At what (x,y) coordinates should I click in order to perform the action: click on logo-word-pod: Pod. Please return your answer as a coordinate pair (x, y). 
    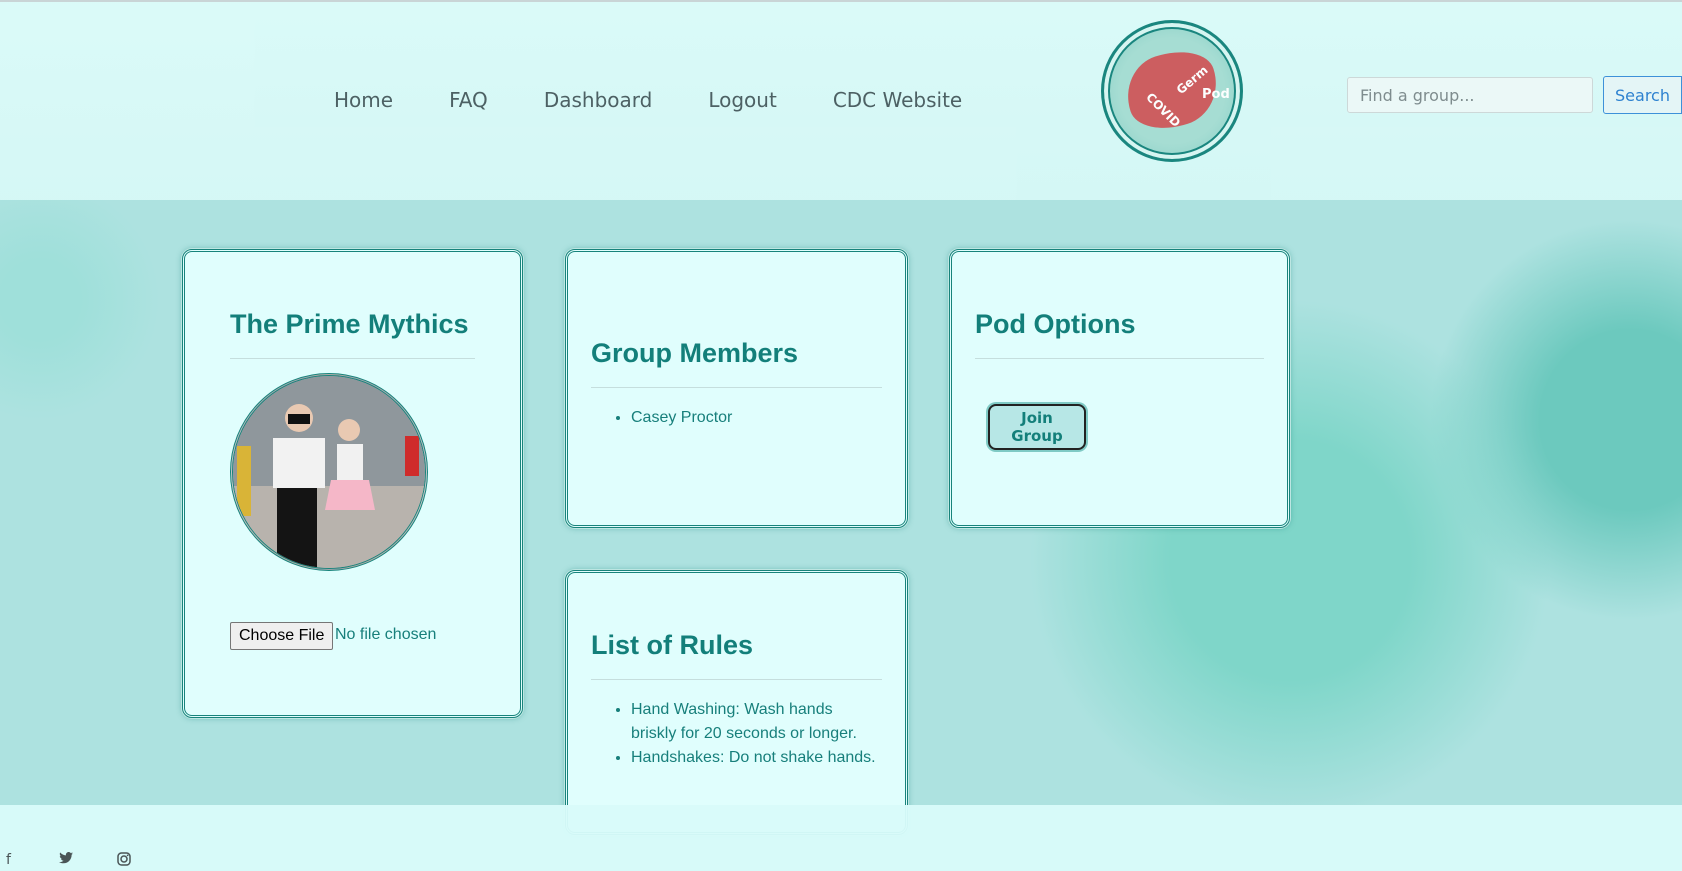
    Looking at the image, I should click on (1216, 94).